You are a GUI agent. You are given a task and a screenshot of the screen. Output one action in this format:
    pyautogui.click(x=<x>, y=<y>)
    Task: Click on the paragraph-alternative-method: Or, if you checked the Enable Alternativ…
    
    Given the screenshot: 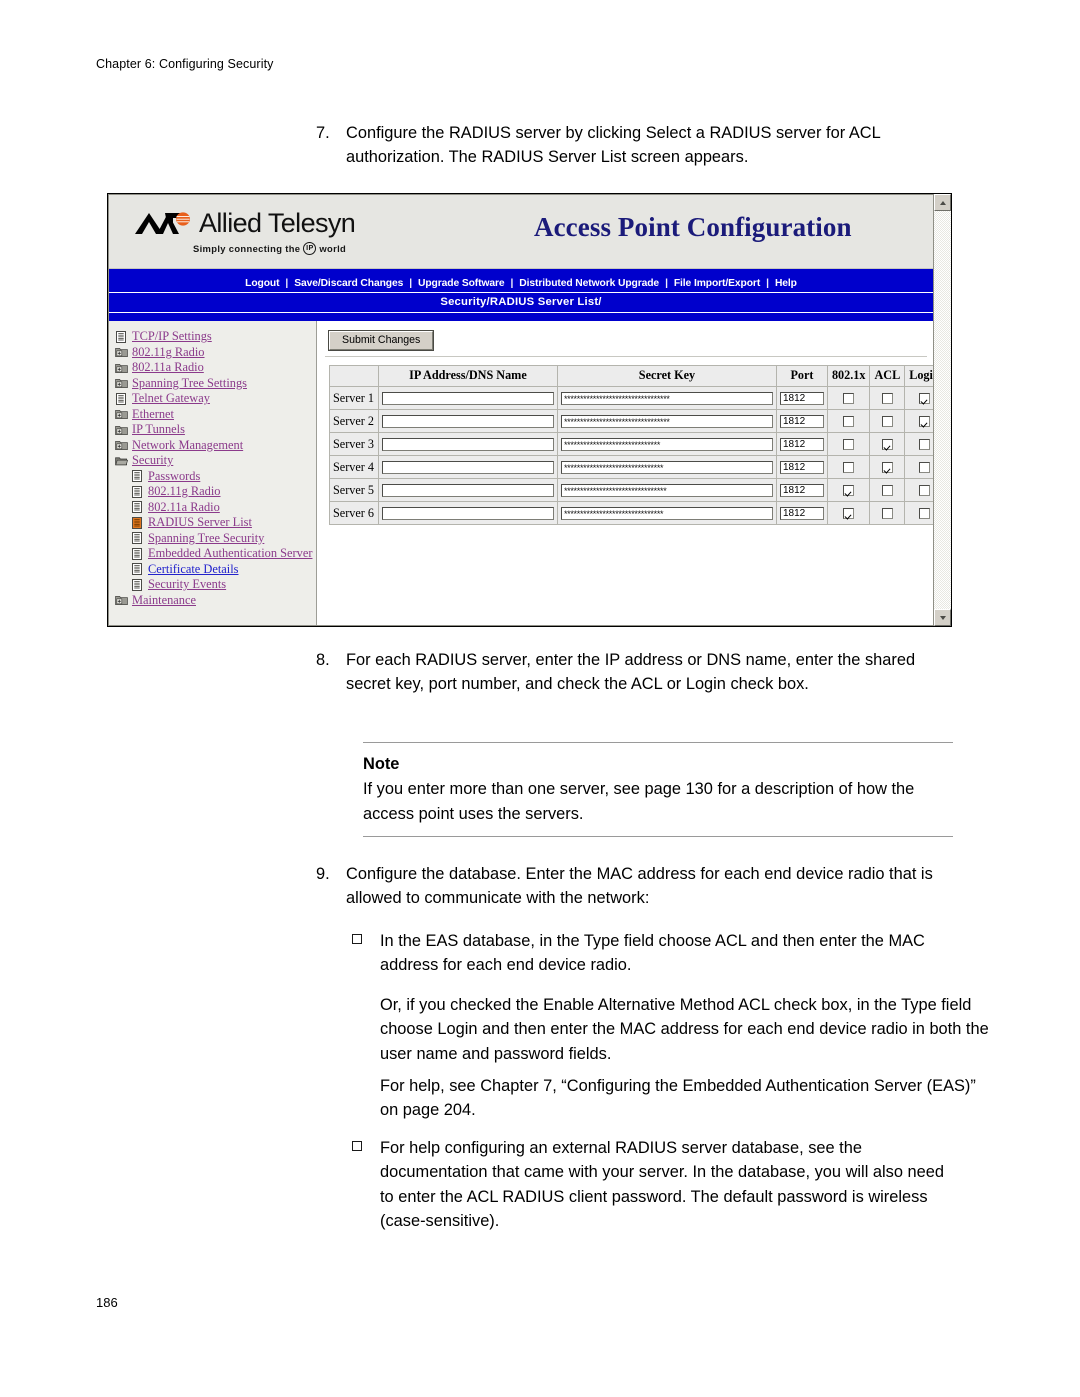 What is the action you would take?
    pyautogui.click(x=684, y=1029)
    